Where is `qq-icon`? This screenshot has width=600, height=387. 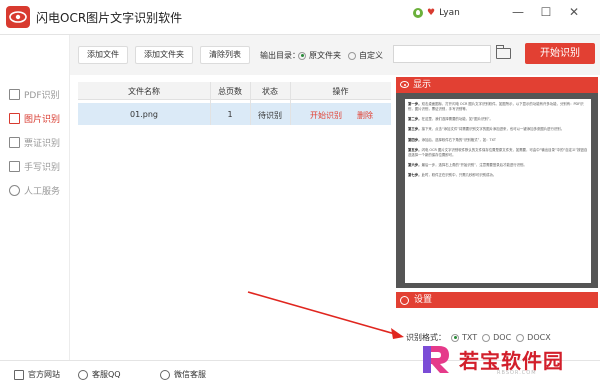
qq-icon is located at coordinates (83, 374).